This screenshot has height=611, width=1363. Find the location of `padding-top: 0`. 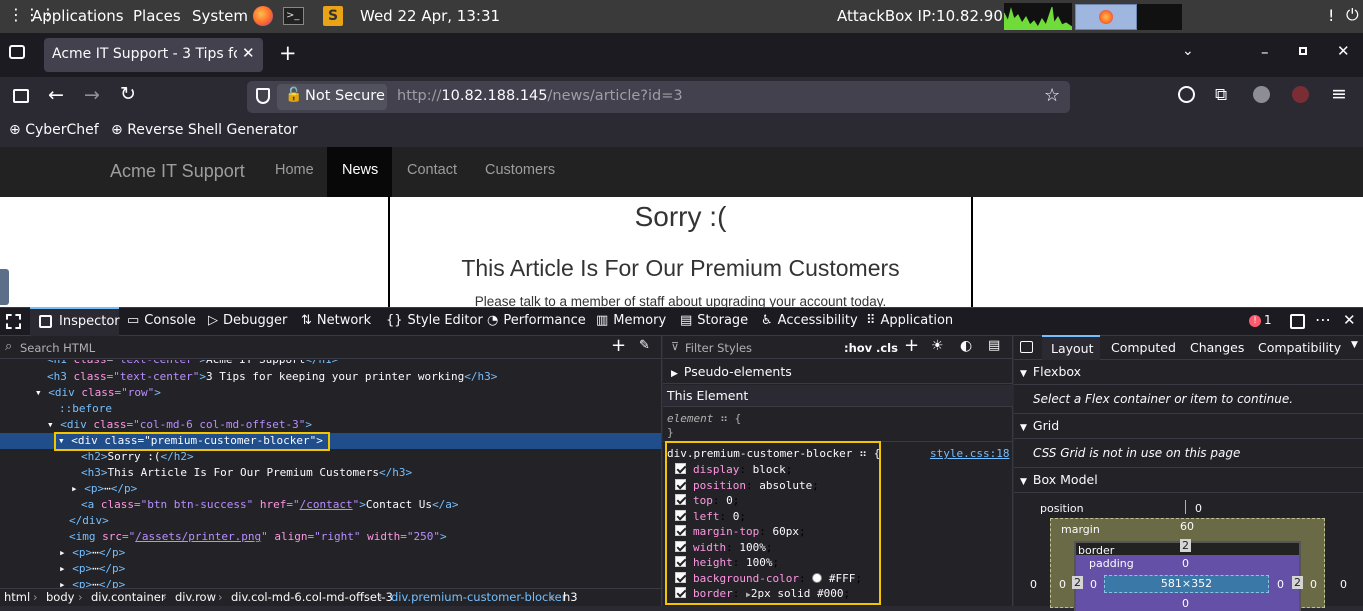

padding-top: 0 is located at coordinates (1185, 563).